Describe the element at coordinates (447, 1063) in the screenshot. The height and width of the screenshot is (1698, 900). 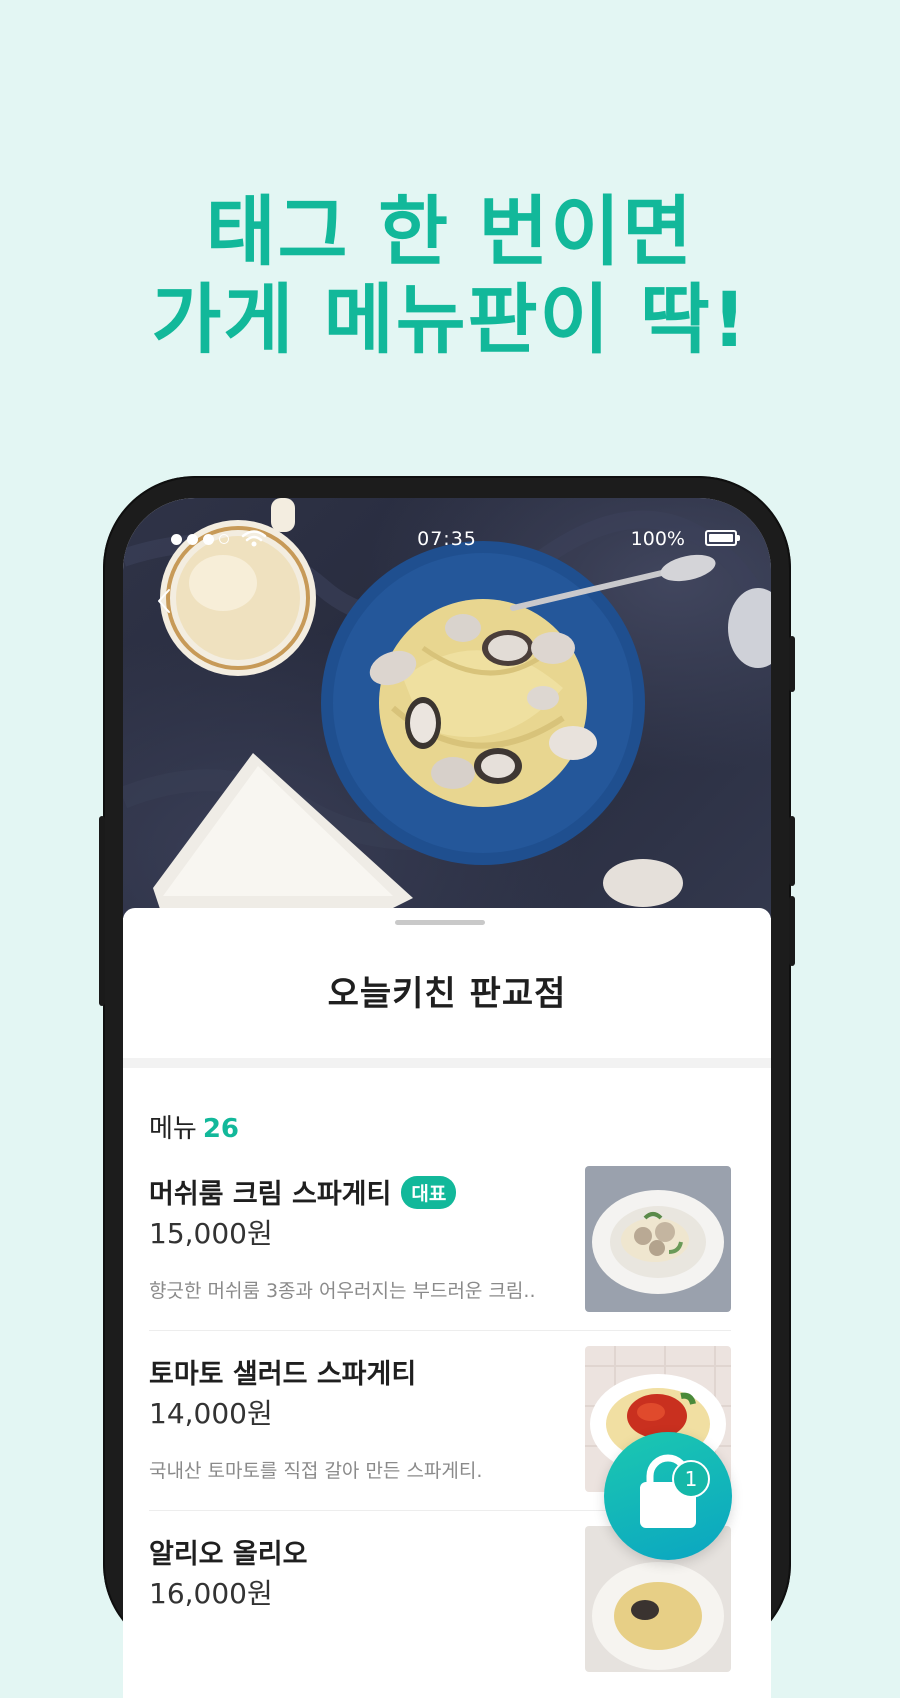
I see `section-divider` at that location.